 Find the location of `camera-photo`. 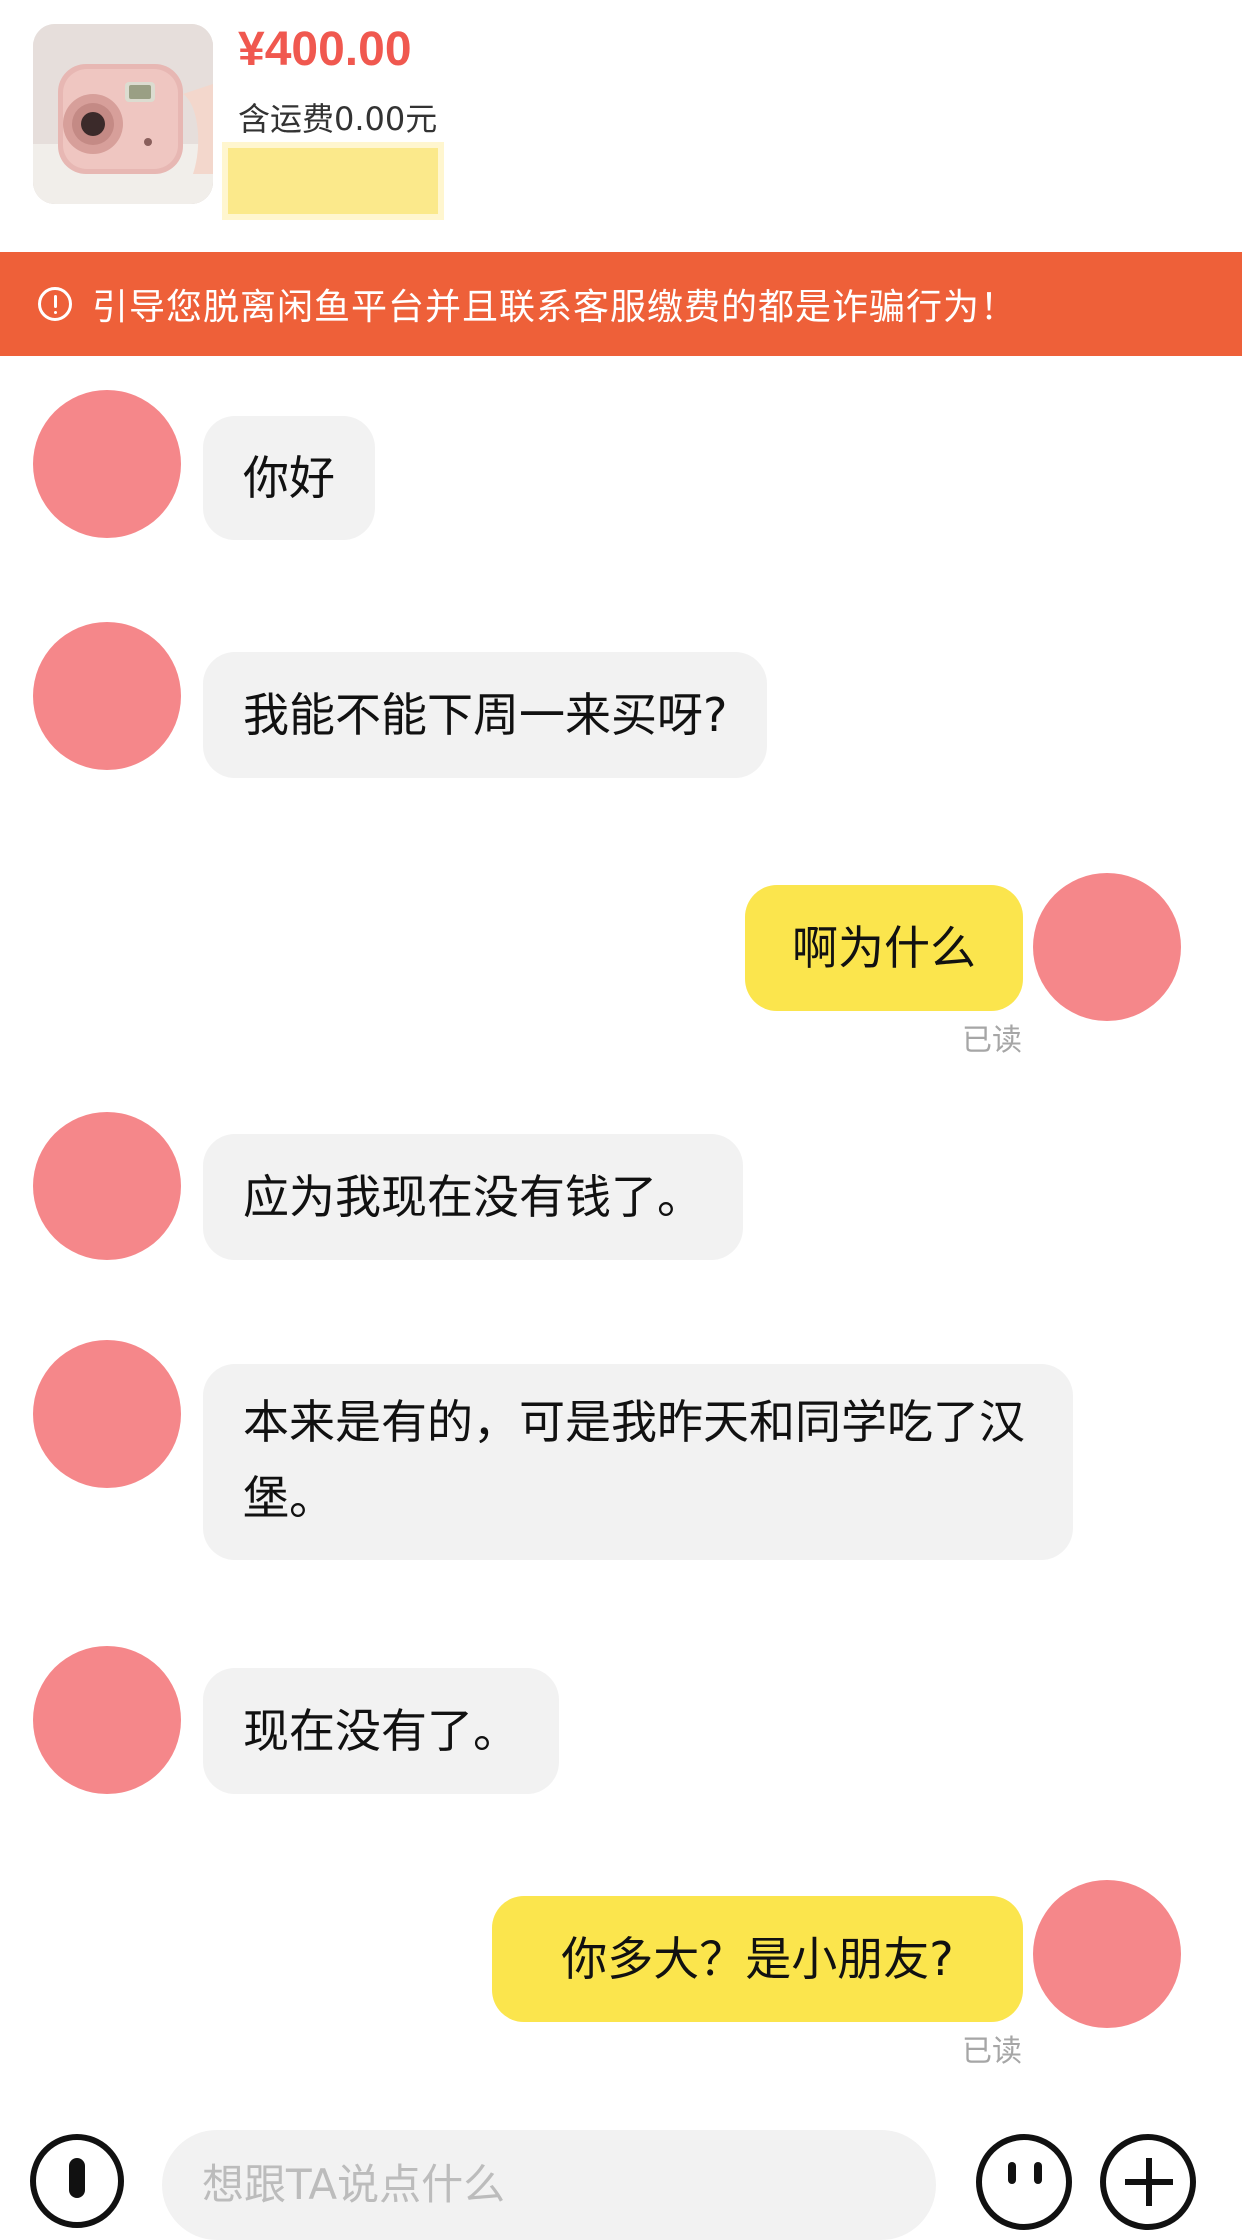

camera-photo is located at coordinates (123, 114).